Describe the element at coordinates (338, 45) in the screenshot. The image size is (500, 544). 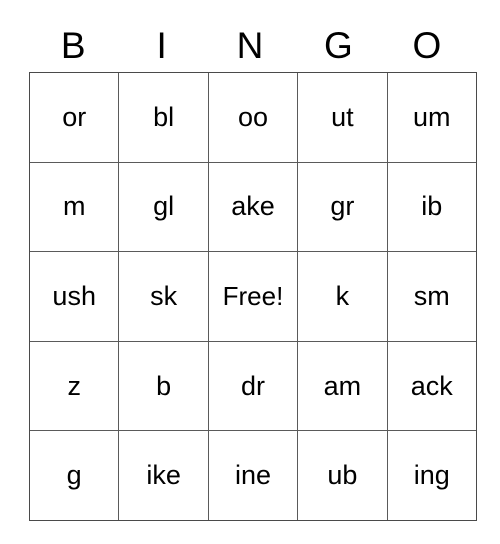
I see `bingo-header-letter-g: G` at that location.